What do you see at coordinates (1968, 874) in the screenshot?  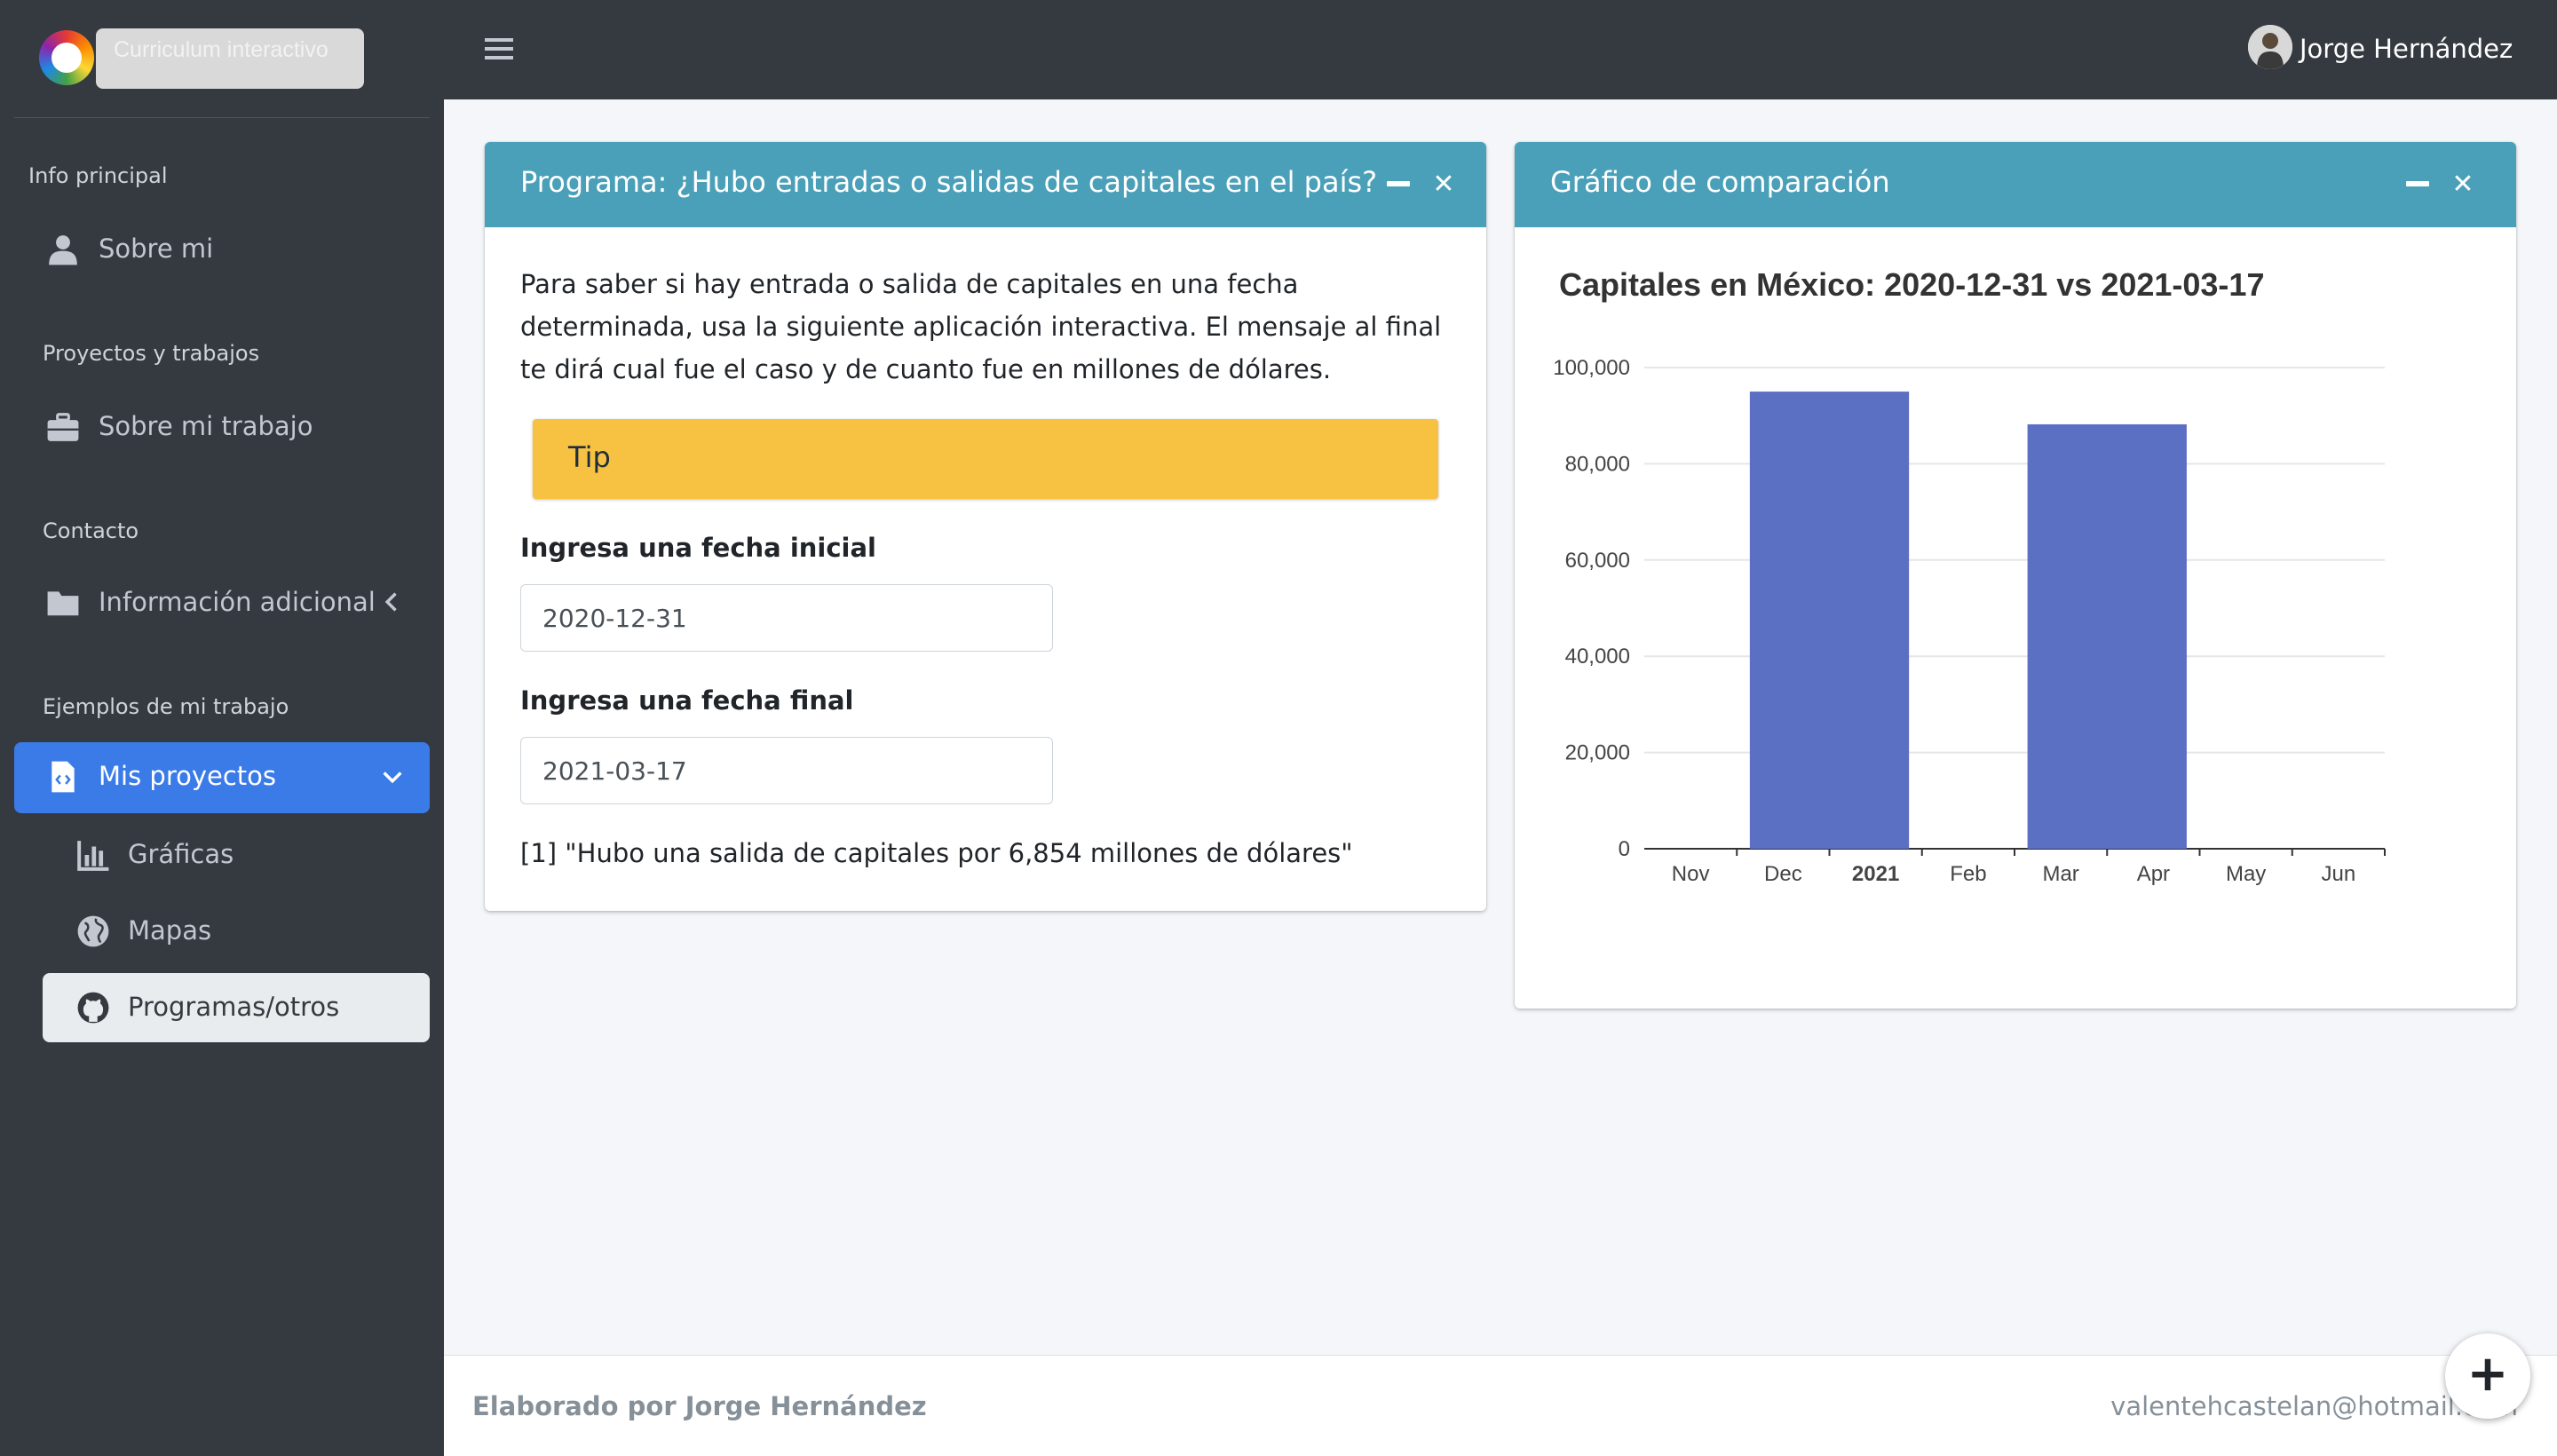 I see `x-tick-label: Feb` at bounding box center [1968, 874].